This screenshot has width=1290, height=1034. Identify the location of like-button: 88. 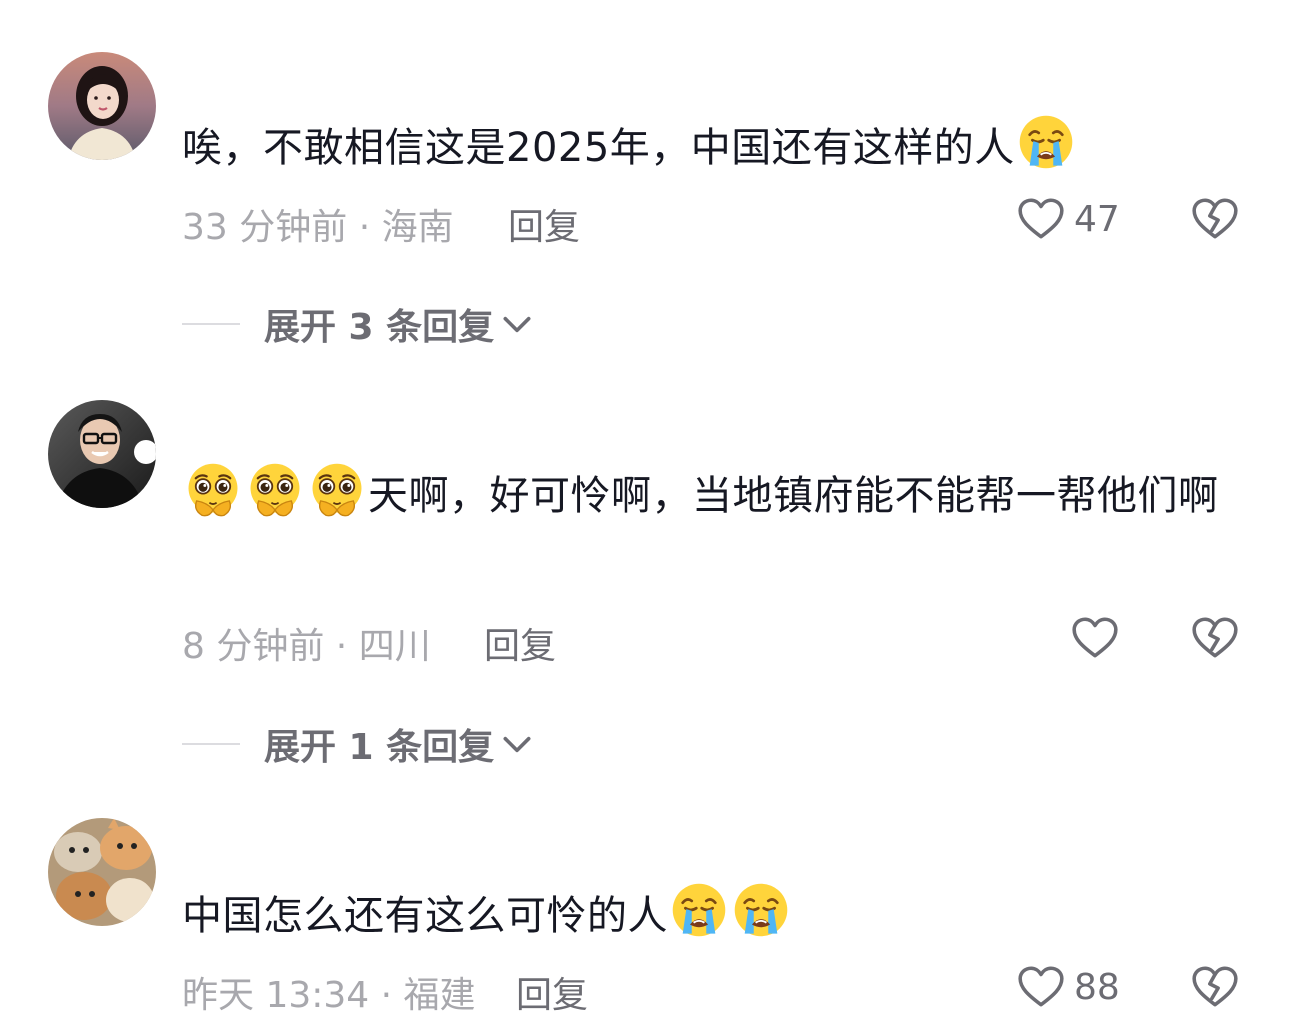
(1068, 987).